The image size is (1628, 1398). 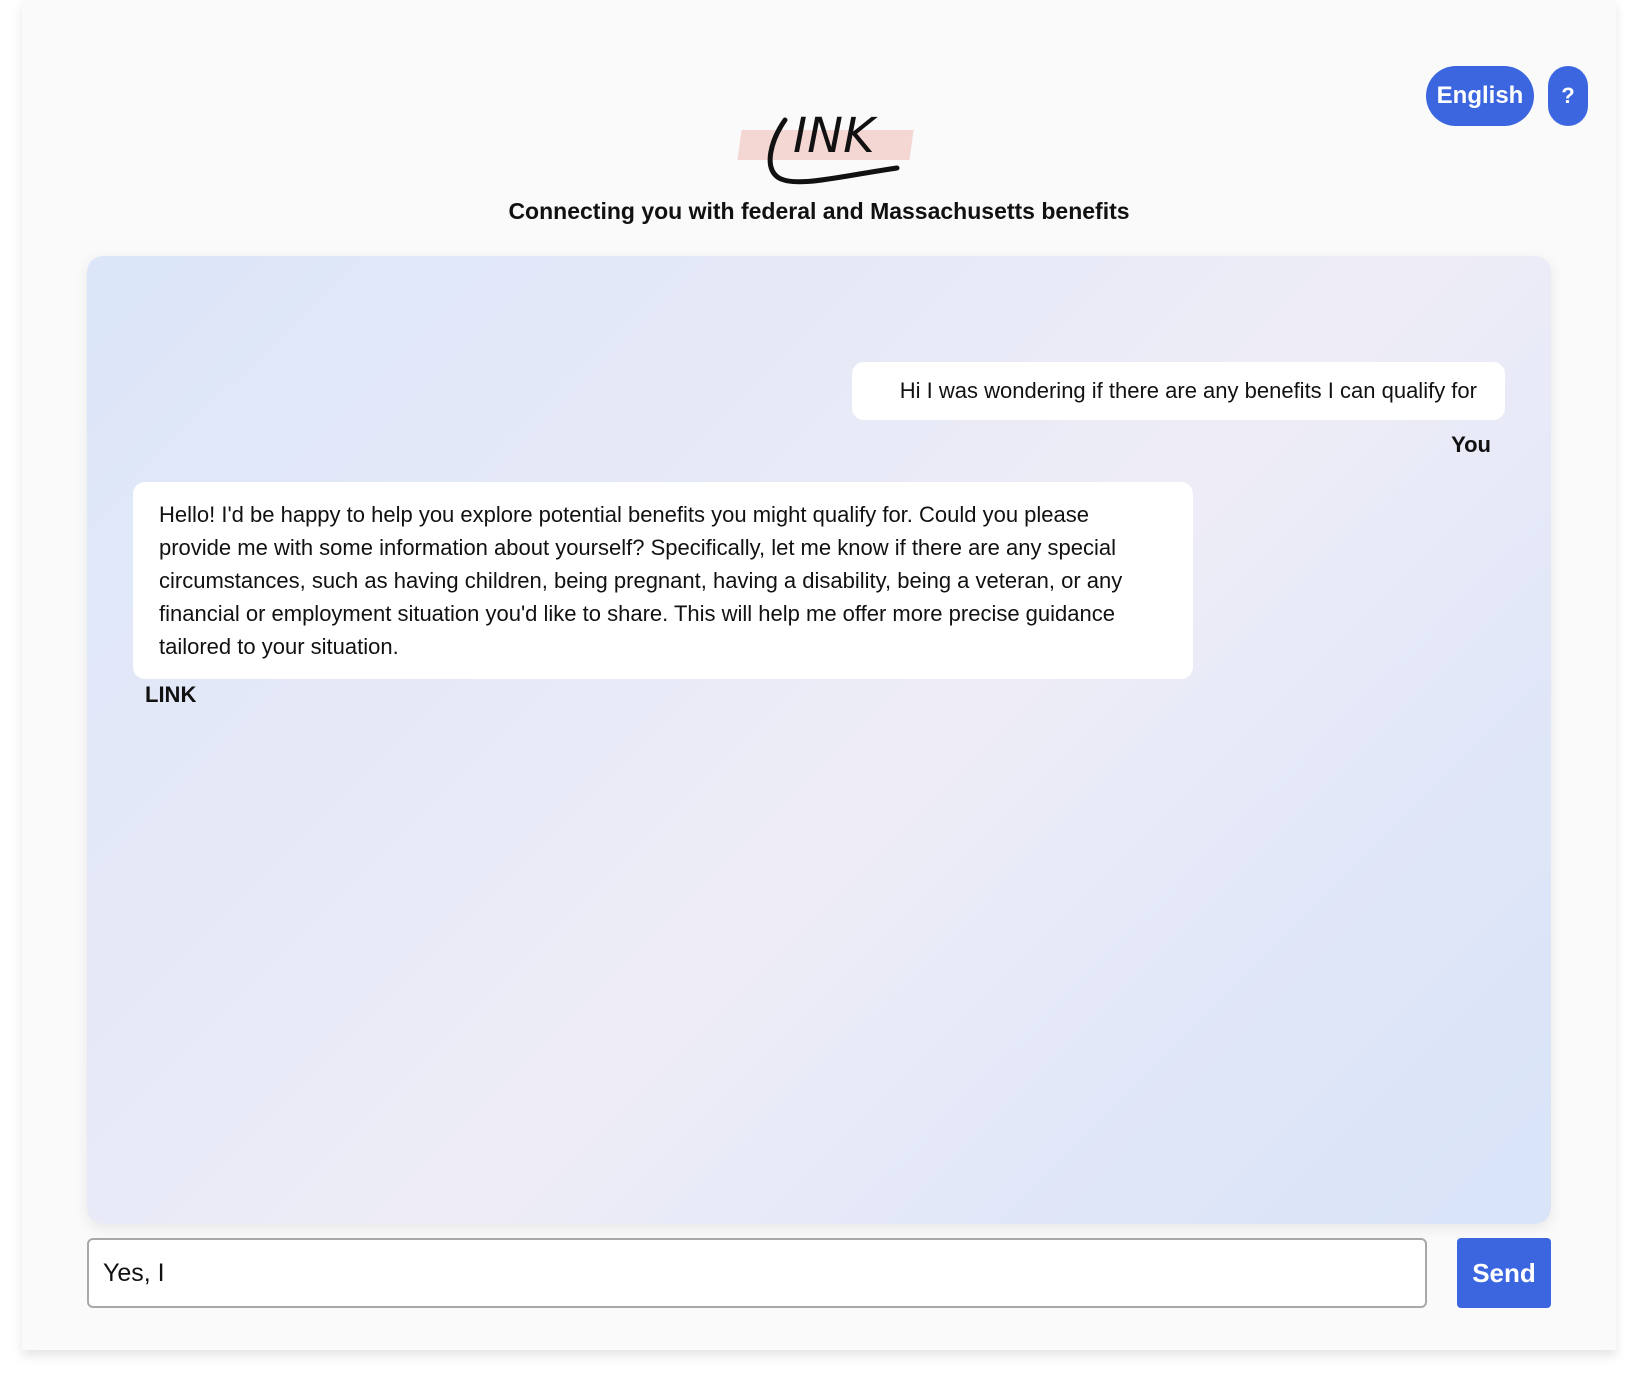 What do you see at coordinates (171, 694) in the screenshot?
I see `bot-sender-label: LINK` at bounding box center [171, 694].